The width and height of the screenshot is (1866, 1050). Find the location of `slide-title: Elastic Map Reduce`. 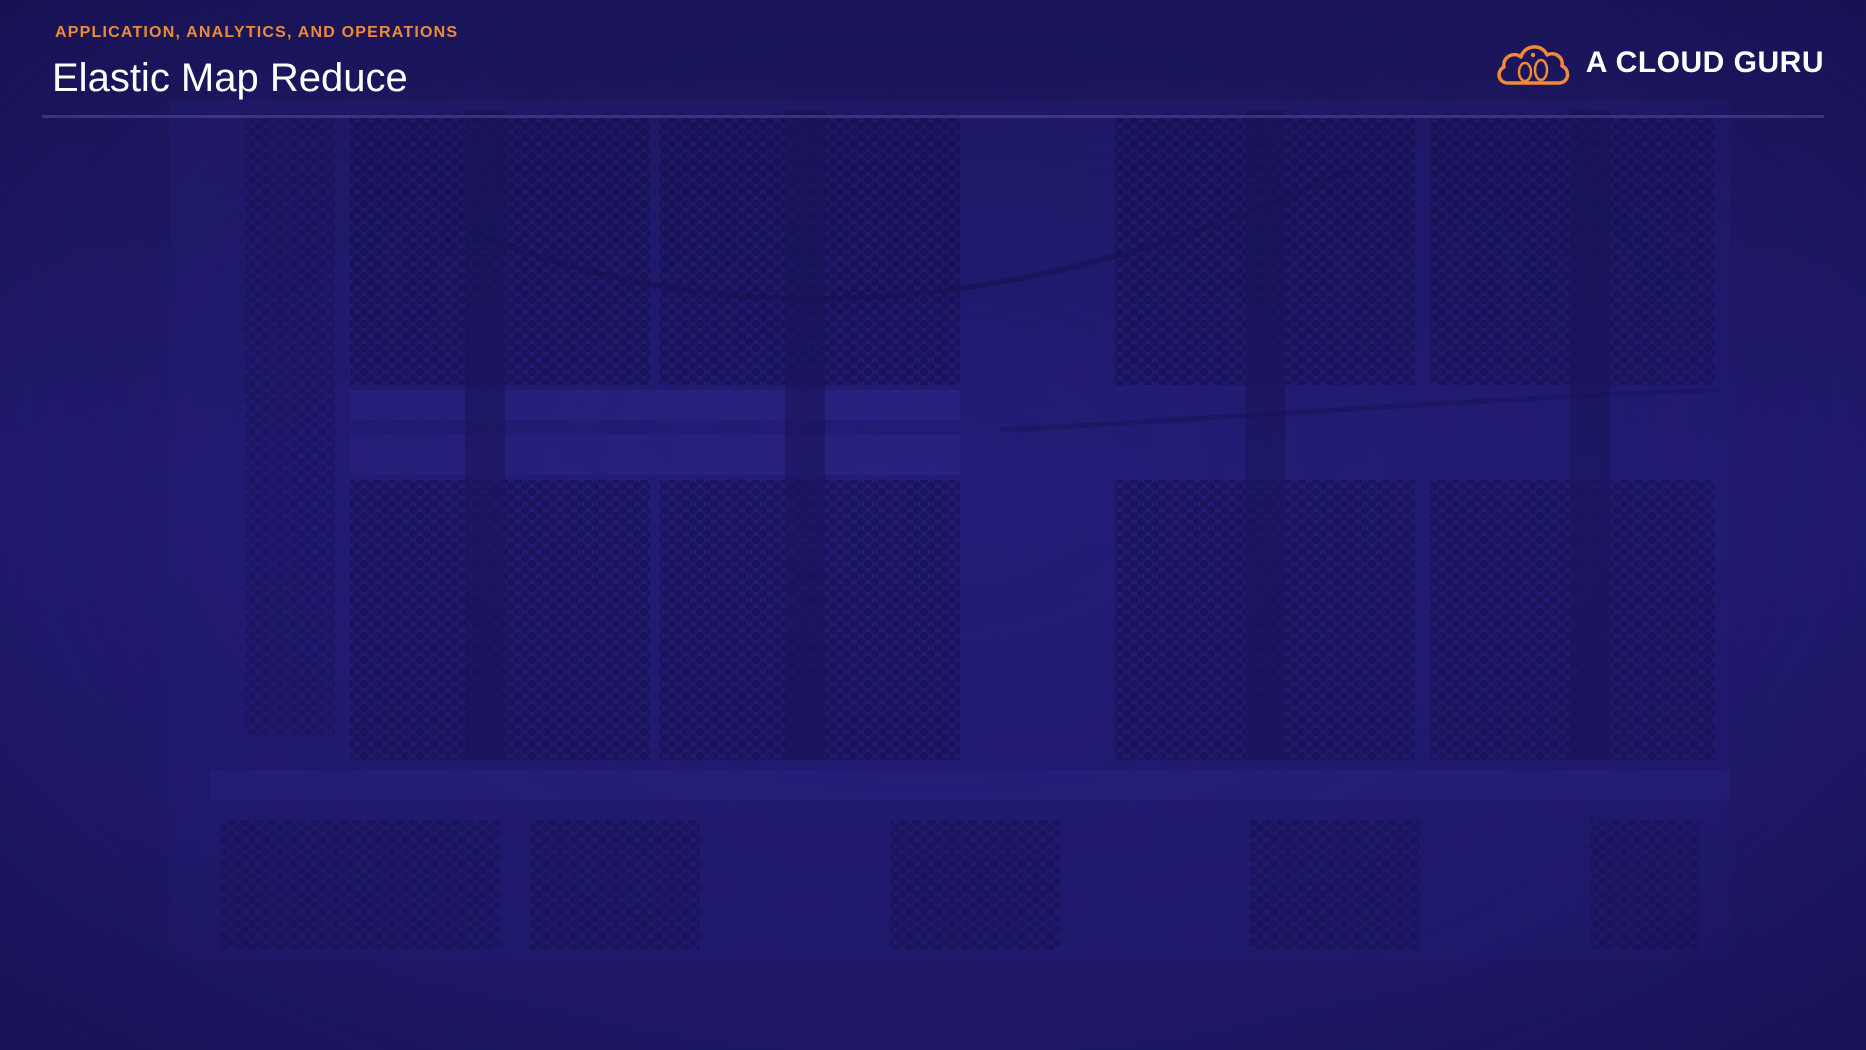

slide-title: Elastic Map Reduce is located at coordinates (230, 78).